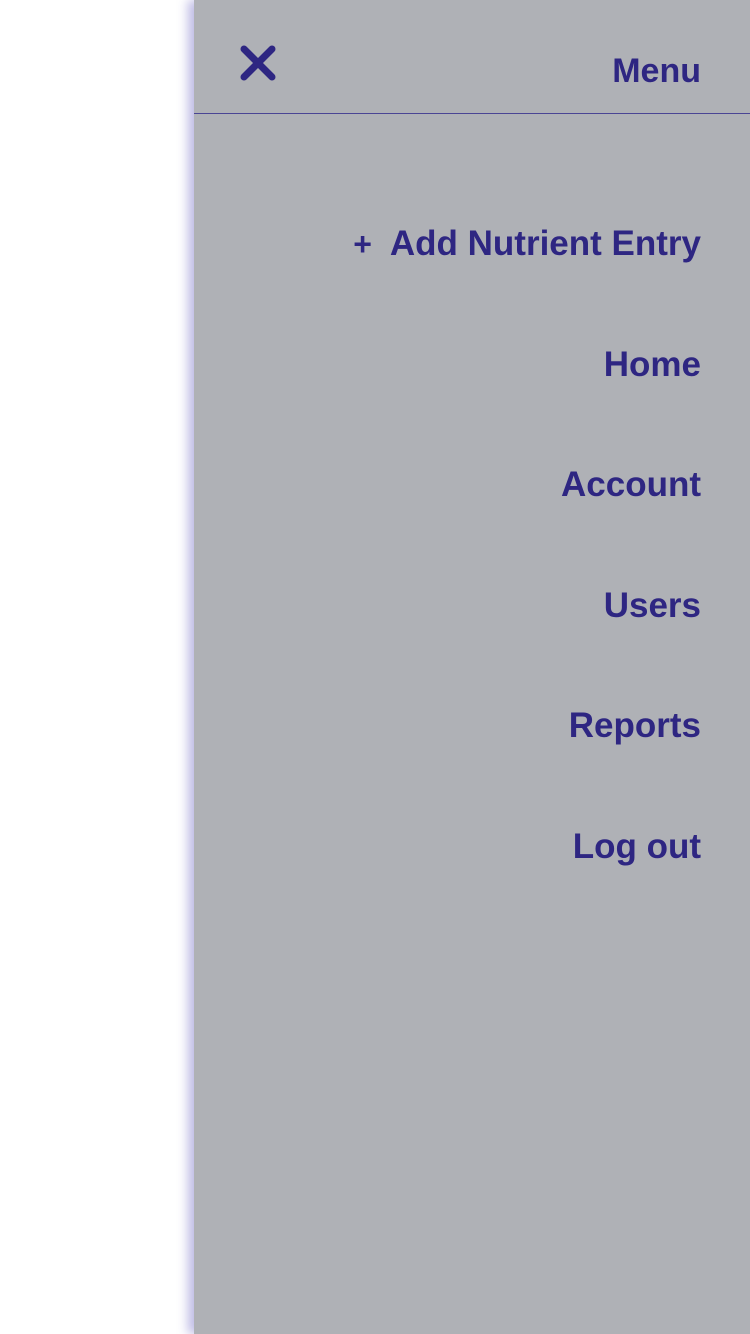 The height and width of the screenshot is (1334, 750). I want to click on menu-item-reports: Reports, so click(447, 764).